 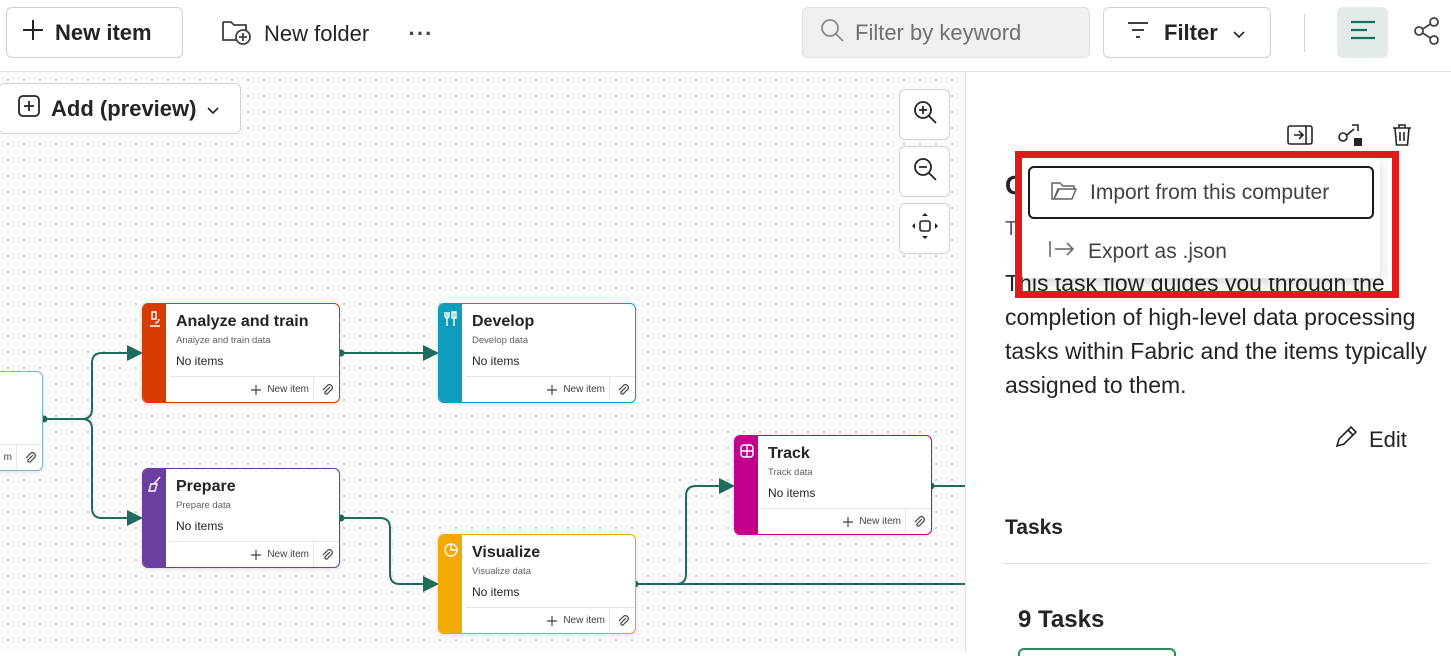 What do you see at coordinates (154, 484) in the screenshot?
I see `broom-icon` at bounding box center [154, 484].